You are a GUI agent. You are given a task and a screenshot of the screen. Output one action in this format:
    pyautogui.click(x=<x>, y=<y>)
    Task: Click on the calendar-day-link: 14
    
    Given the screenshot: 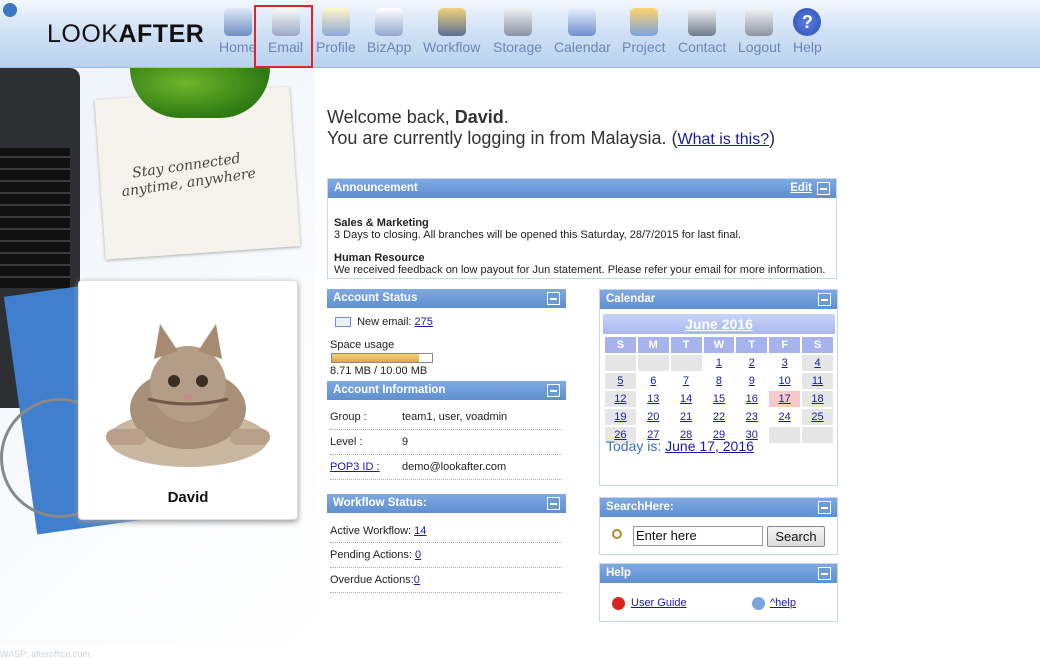 What is the action you would take?
    pyautogui.click(x=686, y=399)
    